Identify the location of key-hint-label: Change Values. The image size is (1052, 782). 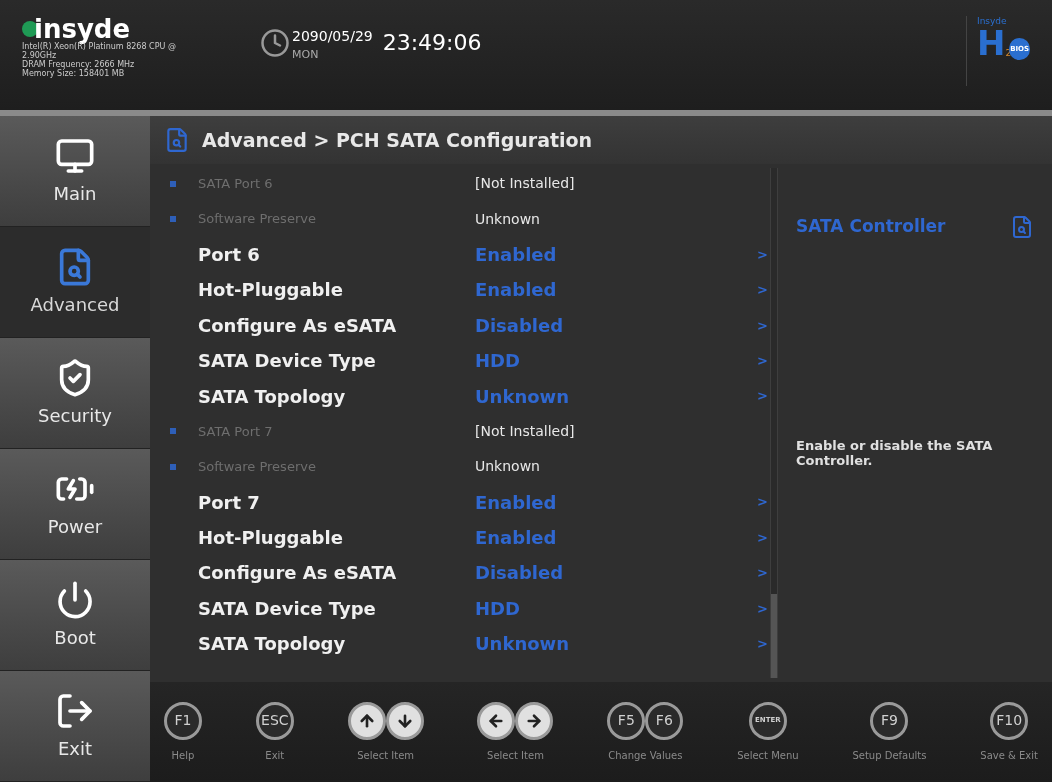
(645, 755).